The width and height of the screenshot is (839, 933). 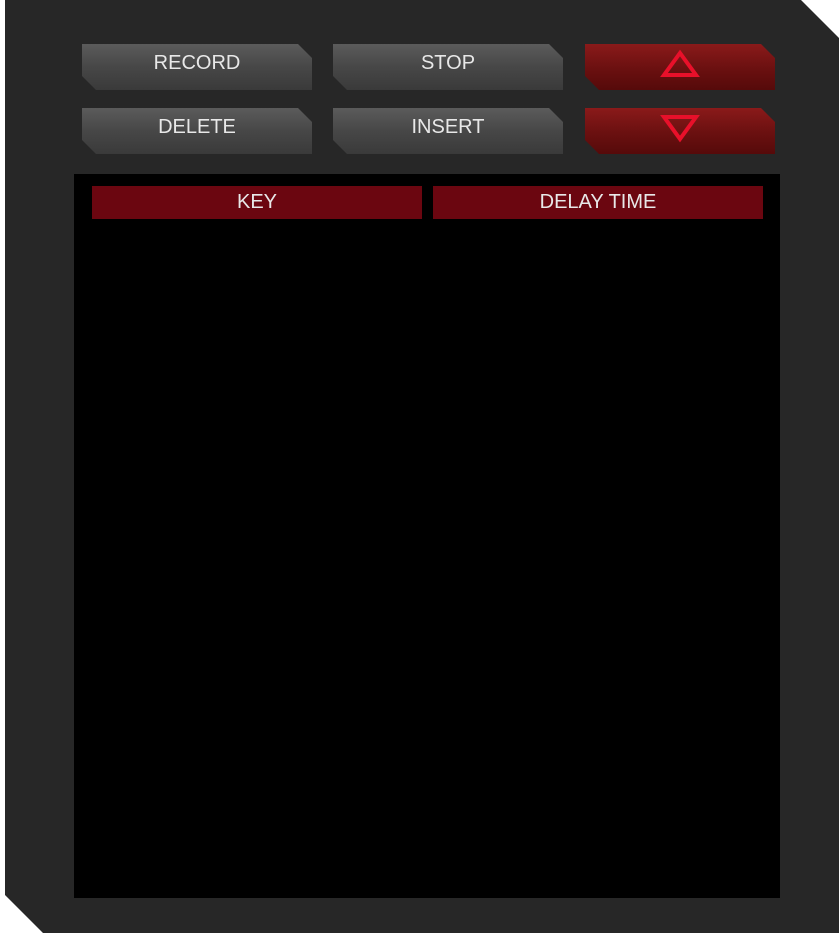 I want to click on record-button: RECORD, so click(x=197, y=67).